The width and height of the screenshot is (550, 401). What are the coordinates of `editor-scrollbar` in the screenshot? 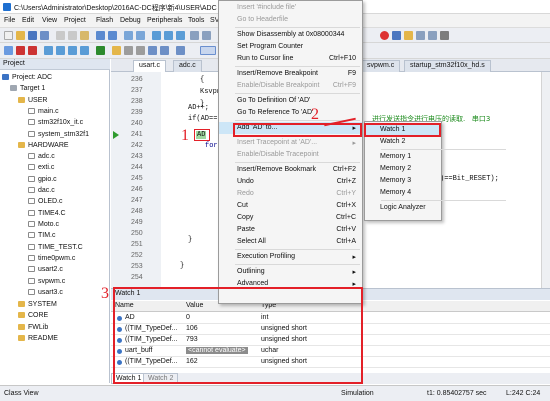 It's located at (545, 180).